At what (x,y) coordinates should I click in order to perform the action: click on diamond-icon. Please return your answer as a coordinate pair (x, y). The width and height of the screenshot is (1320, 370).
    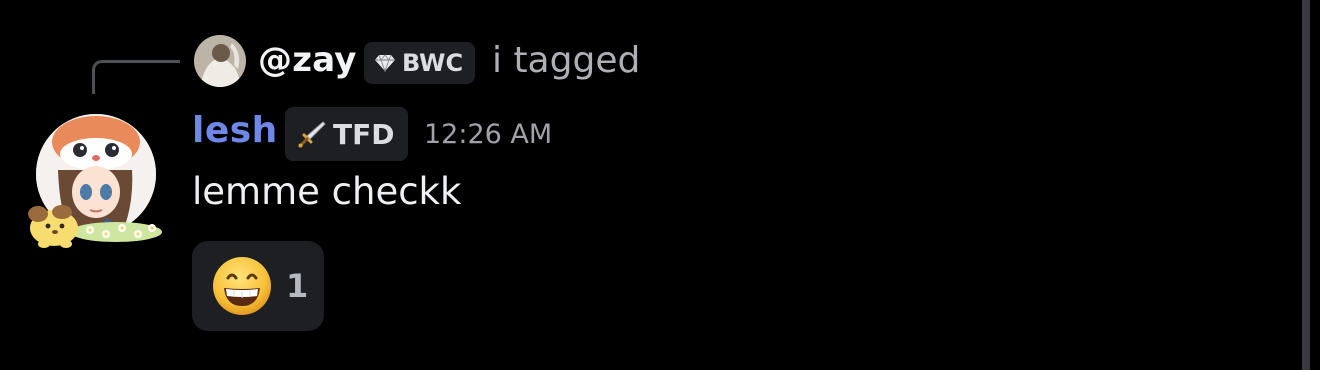
    Looking at the image, I should click on (385, 63).